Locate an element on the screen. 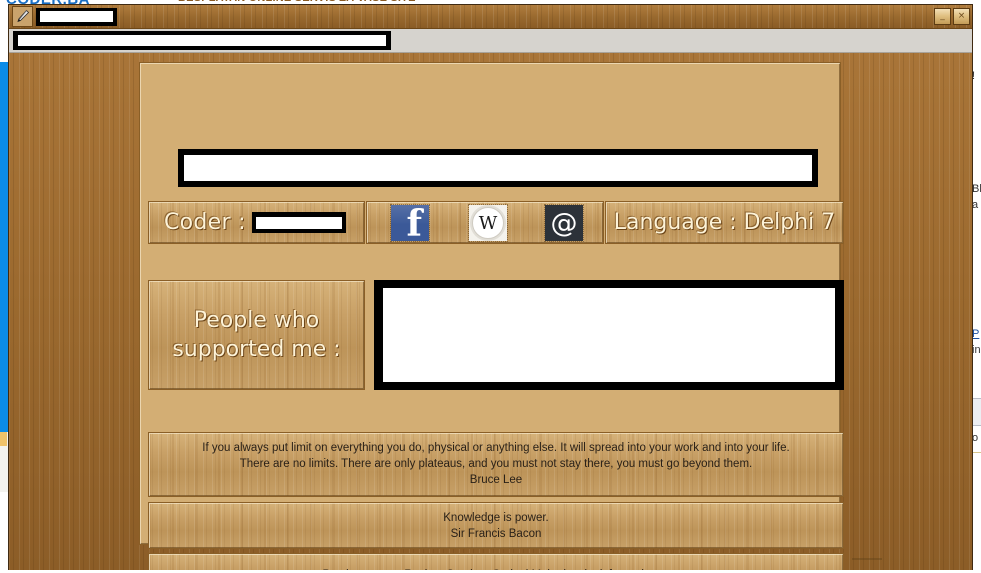 This screenshot has height=573, width=981. title-bar: _ × is located at coordinates (490, 17).